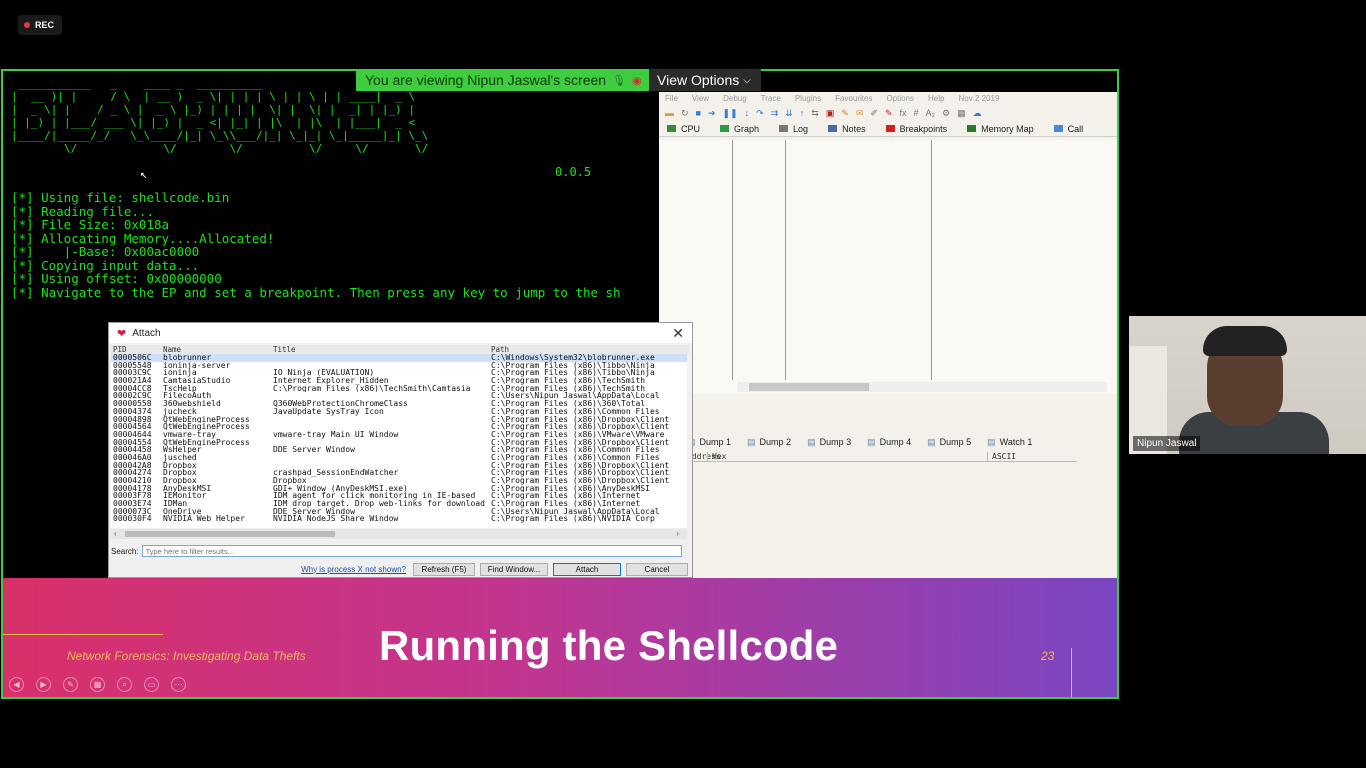  I want to click on process-name: ioninja-server, so click(197, 365).